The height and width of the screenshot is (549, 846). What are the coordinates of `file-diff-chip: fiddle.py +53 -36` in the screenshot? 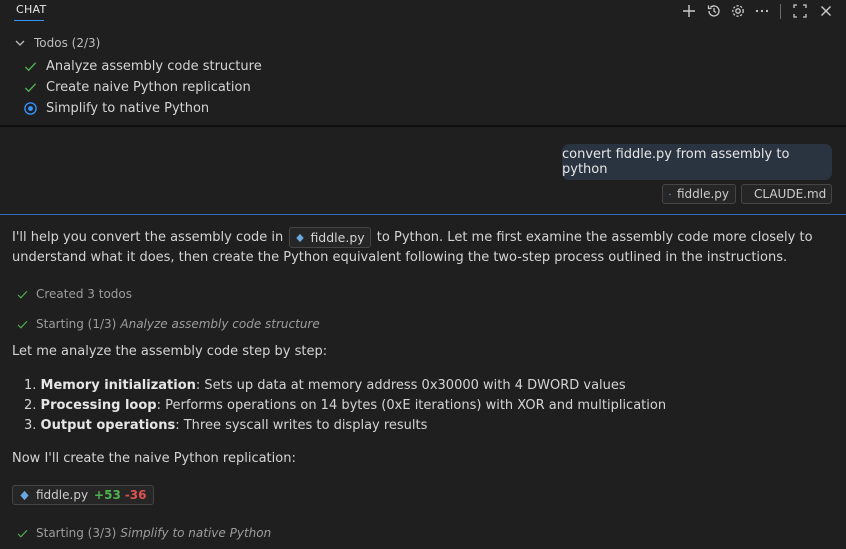 It's located at (83, 495).